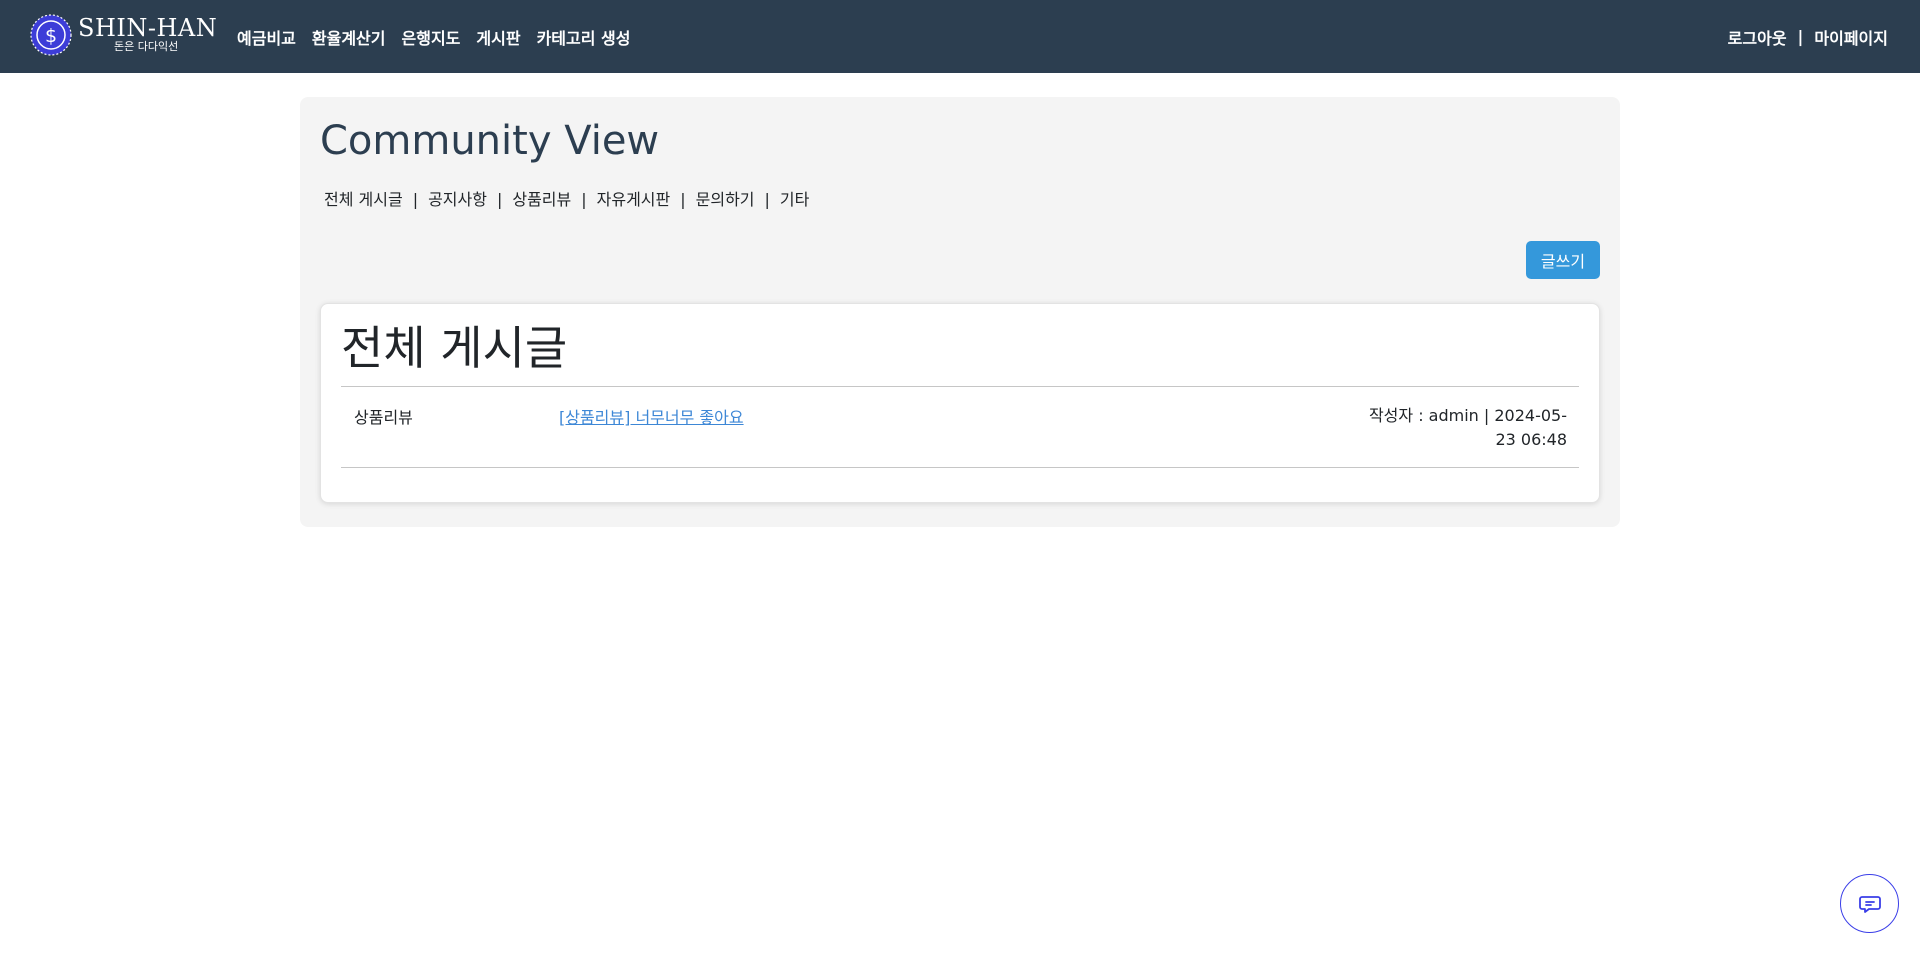 This screenshot has width=1920, height=954. I want to click on logout-link: 로그아웃, so click(1757, 37).